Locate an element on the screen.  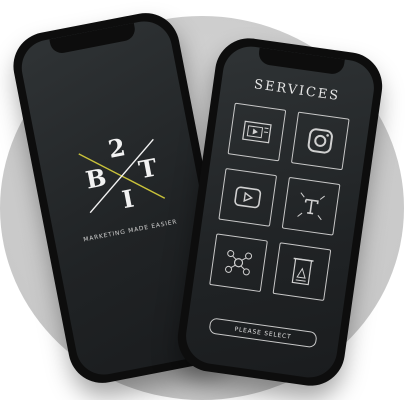
play-button-icon is located at coordinates (248, 197).